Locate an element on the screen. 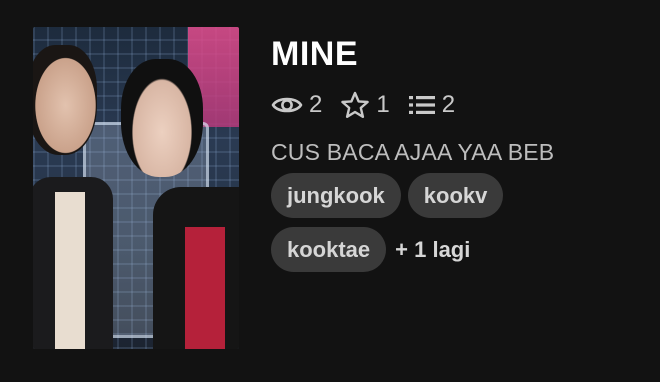 This screenshot has width=660, height=382. tag-row-2: kooktae + 1 lagi is located at coordinates (461, 249).